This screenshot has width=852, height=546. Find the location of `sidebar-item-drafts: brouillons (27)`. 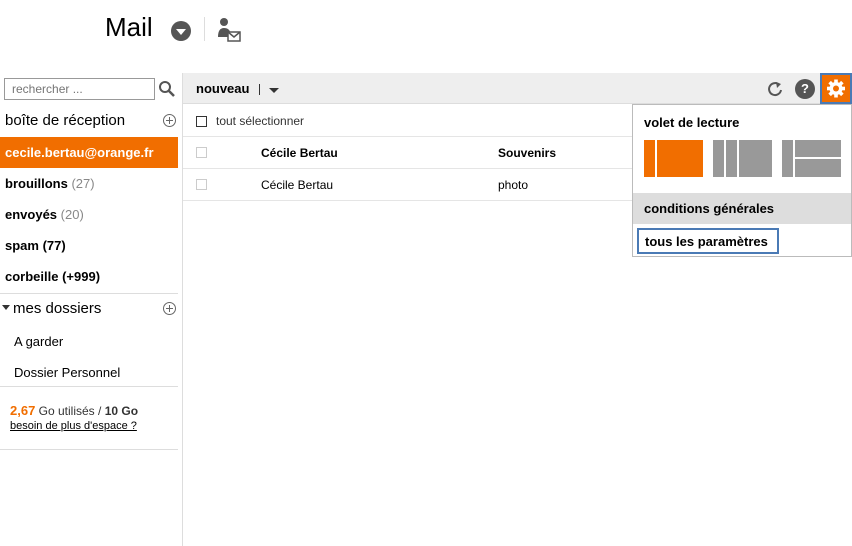

sidebar-item-drafts: brouillons (27) is located at coordinates (89, 183).